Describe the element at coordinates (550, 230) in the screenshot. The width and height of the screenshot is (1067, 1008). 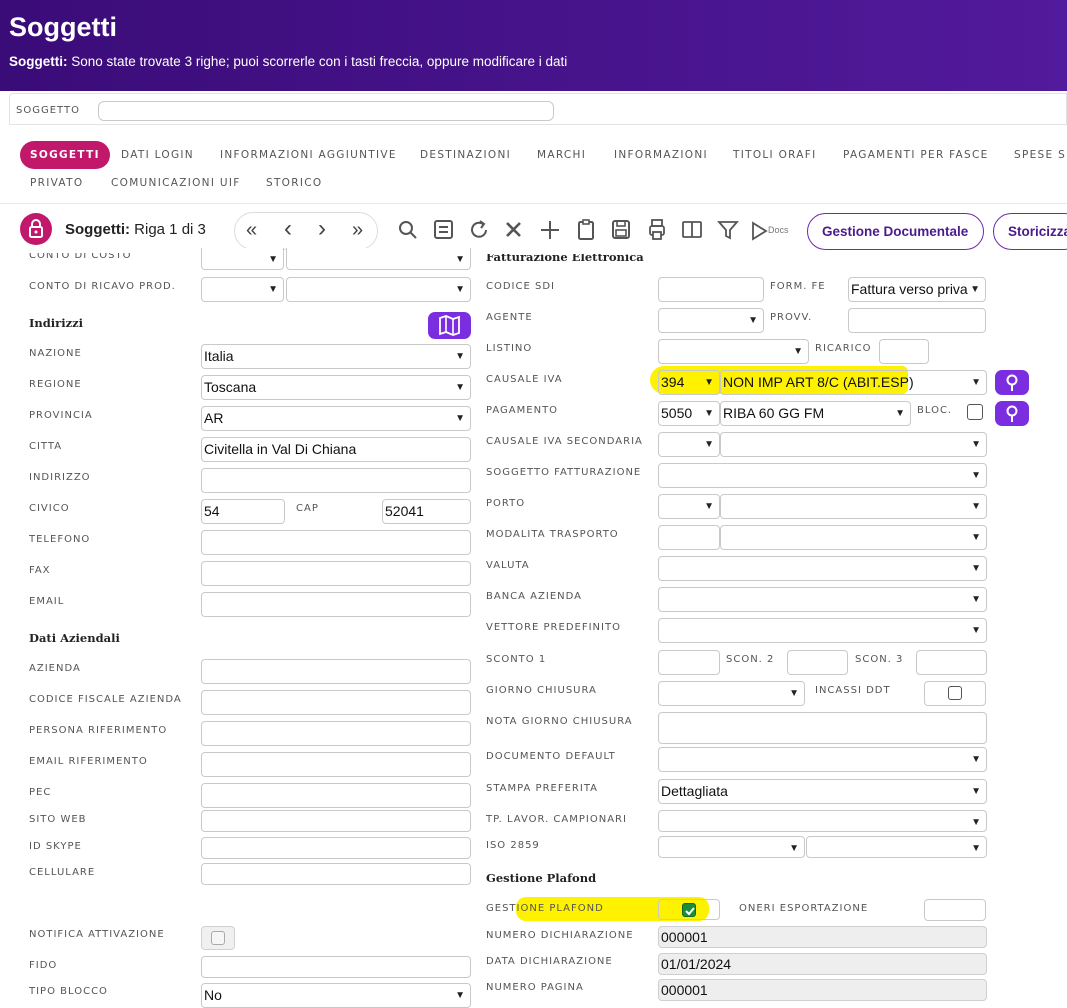
I see `add-icon` at that location.